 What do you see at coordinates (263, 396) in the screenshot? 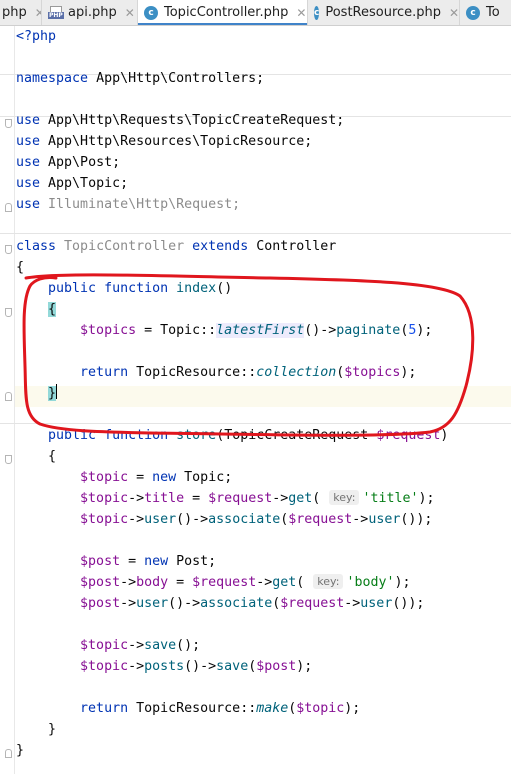
I see `caret-line-highlight` at bounding box center [263, 396].